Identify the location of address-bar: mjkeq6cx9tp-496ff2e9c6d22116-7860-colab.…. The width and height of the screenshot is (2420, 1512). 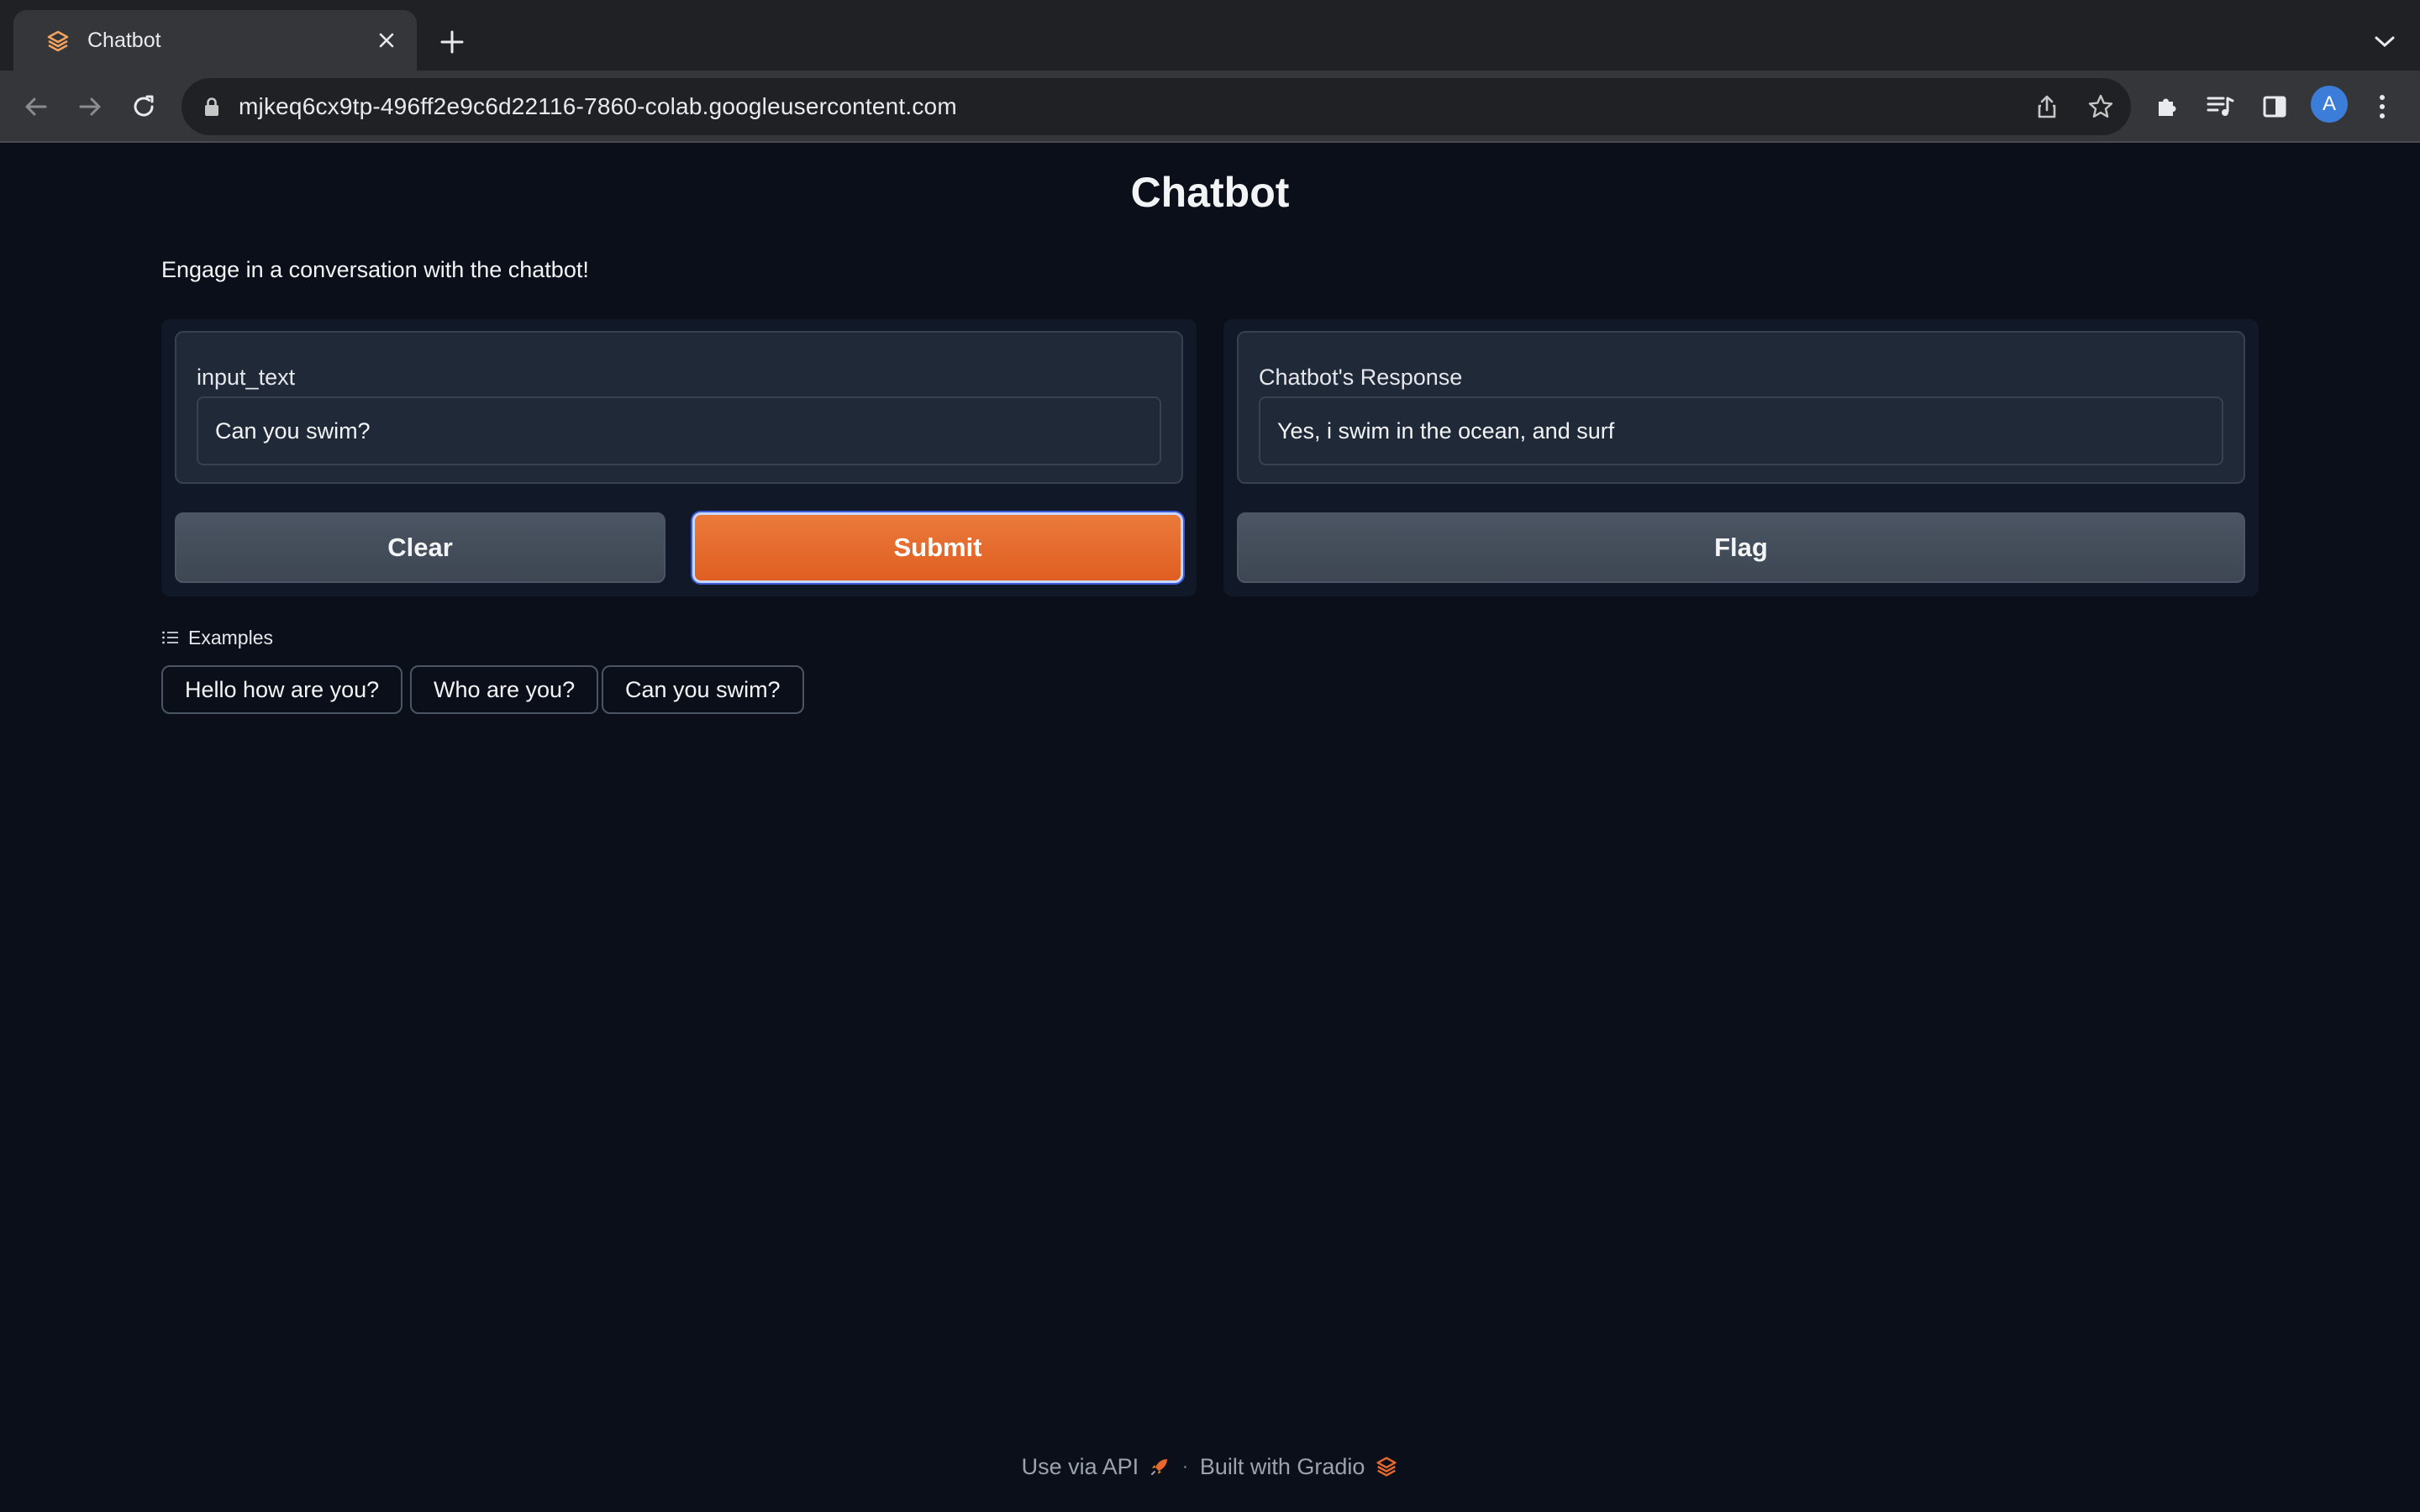
(1156, 106).